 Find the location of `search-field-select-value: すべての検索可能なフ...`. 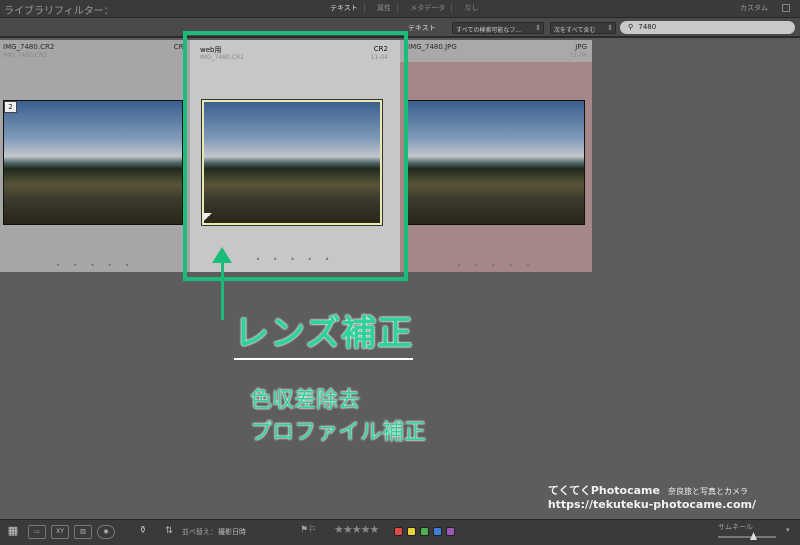

search-field-select-value: すべての検索可能なフ... is located at coordinates (489, 30).